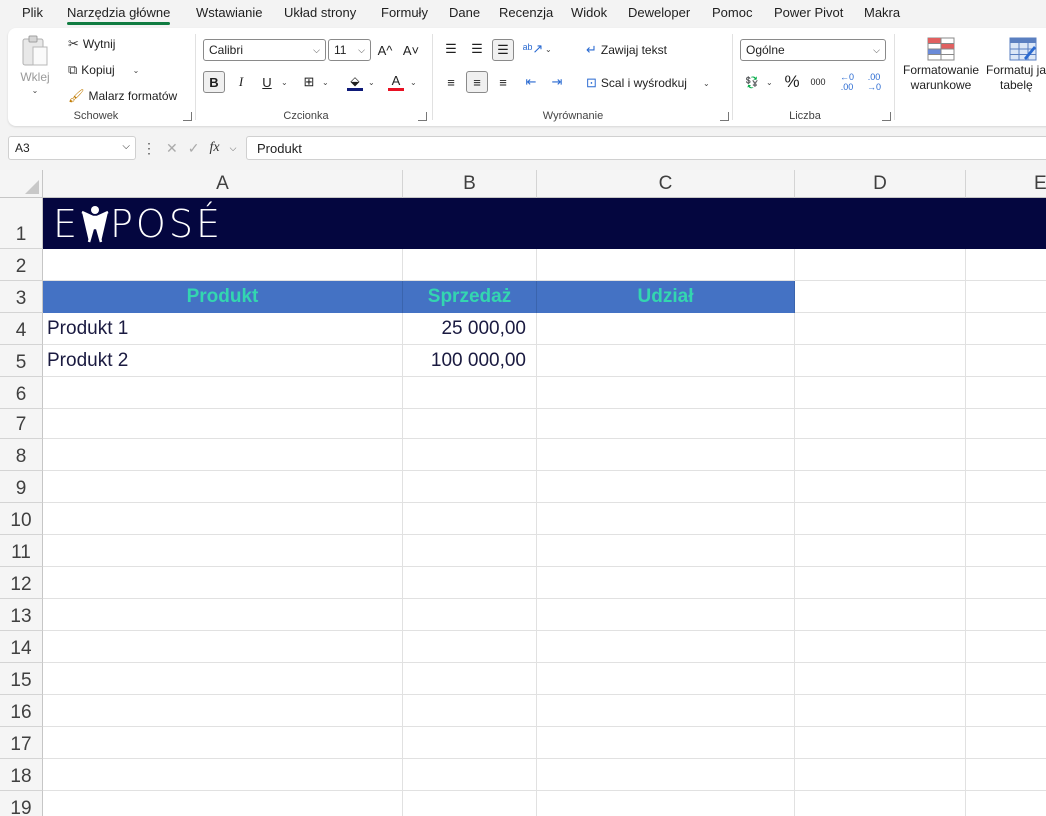 Image resolution: width=1046 pixels, height=816 pixels. I want to click on increase-decimal-button: ←0 .00, so click(847, 82).